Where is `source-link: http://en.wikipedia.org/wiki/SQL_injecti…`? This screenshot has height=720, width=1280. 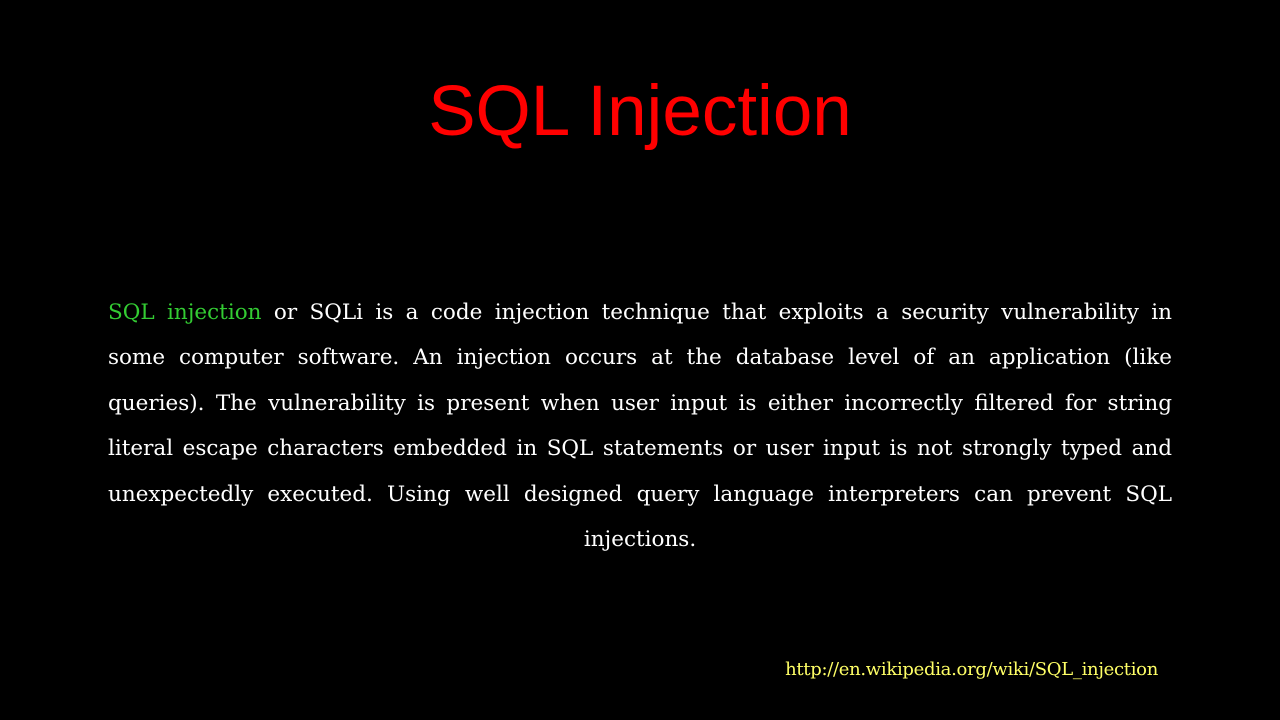 source-link: http://en.wikipedia.org/wiki/SQL_injecti… is located at coordinates (971, 670).